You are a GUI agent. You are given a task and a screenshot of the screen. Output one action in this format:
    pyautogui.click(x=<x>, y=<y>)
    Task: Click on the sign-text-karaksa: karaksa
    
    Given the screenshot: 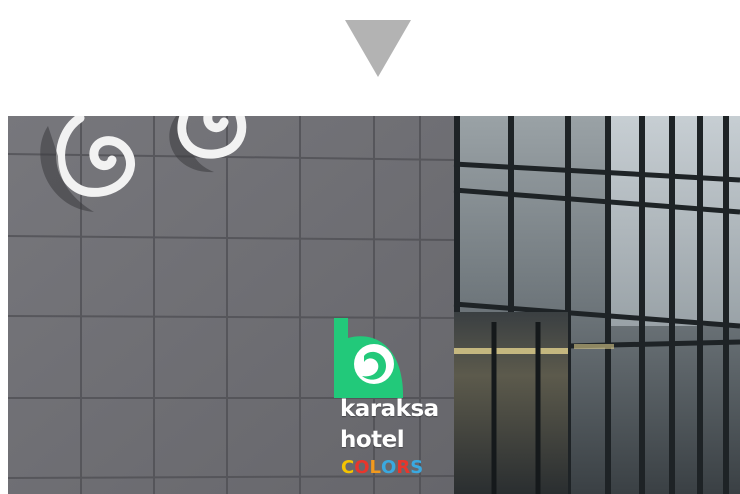 What is the action you would take?
    pyautogui.click(x=389, y=409)
    